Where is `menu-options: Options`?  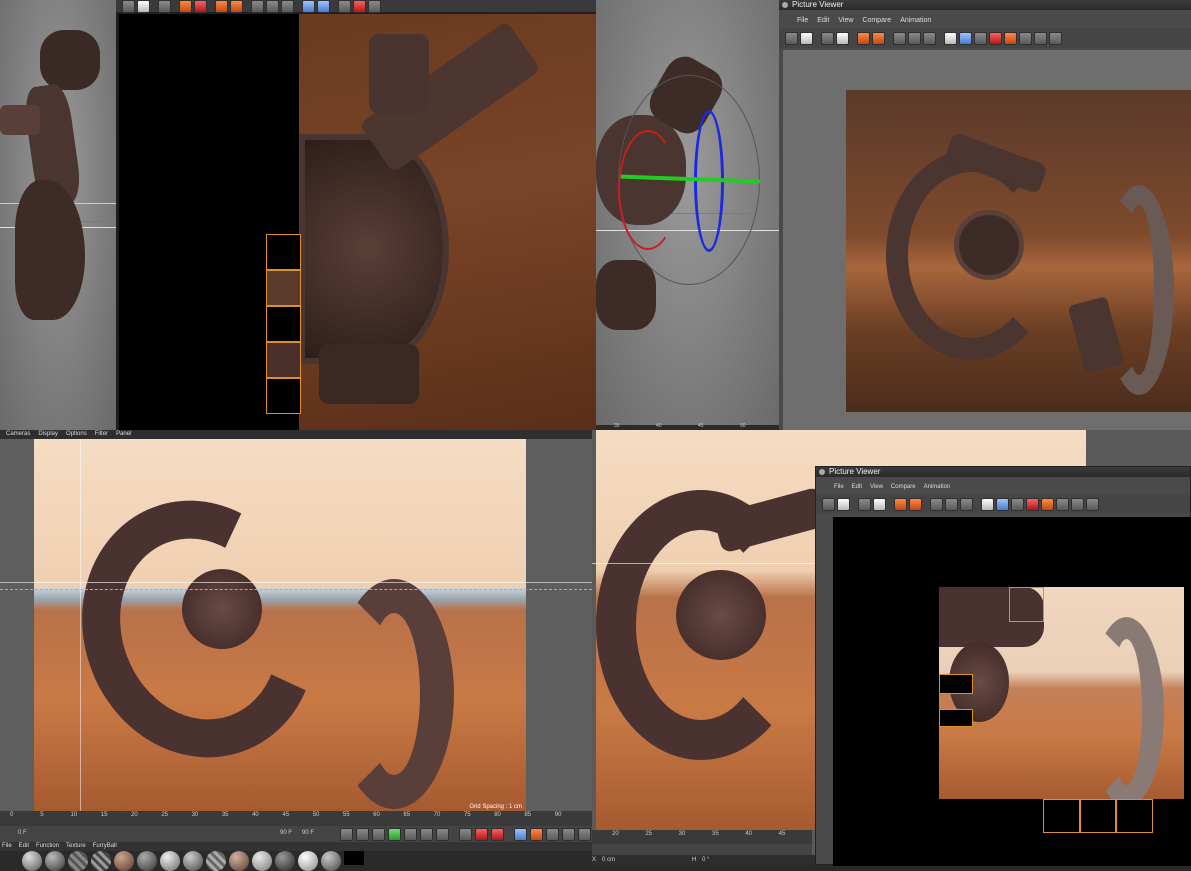 menu-options: Options is located at coordinates (76, 434).